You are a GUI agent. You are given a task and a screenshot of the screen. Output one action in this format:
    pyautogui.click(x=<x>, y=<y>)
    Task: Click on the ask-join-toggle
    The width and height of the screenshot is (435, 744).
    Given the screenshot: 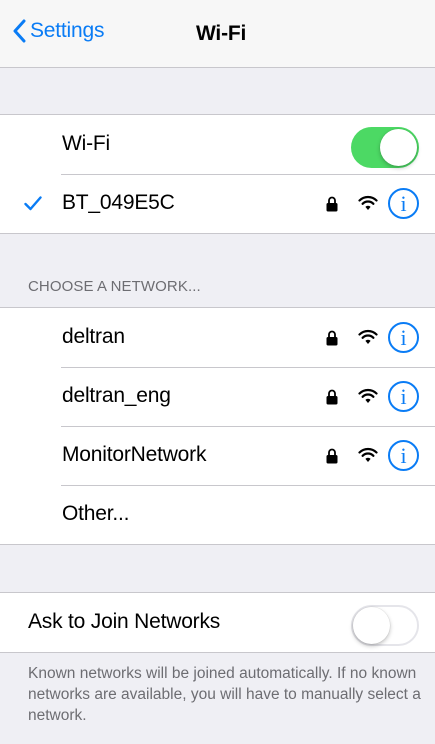 What is the action you would take?
    pyautogui.click(x=385, y=625)
    